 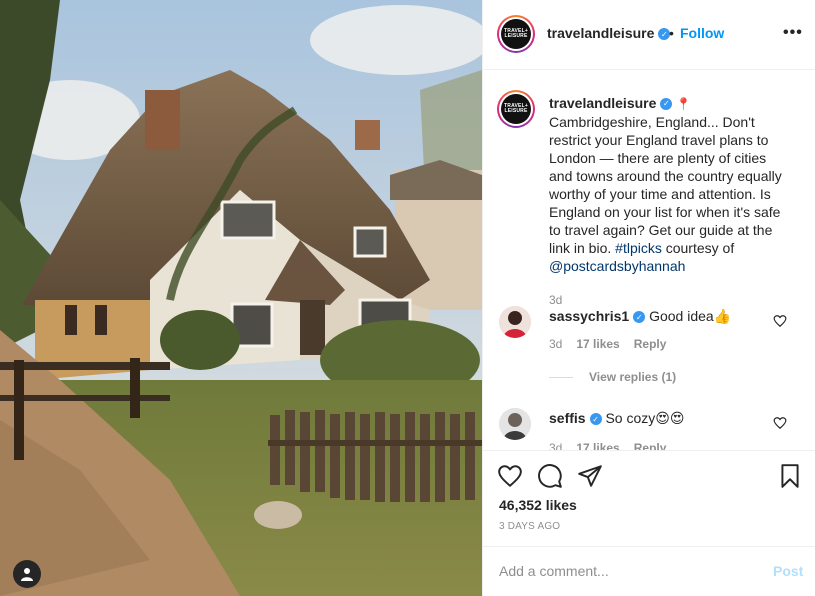 I want to click on follow-button: Follow, so click(x=702, y=33).